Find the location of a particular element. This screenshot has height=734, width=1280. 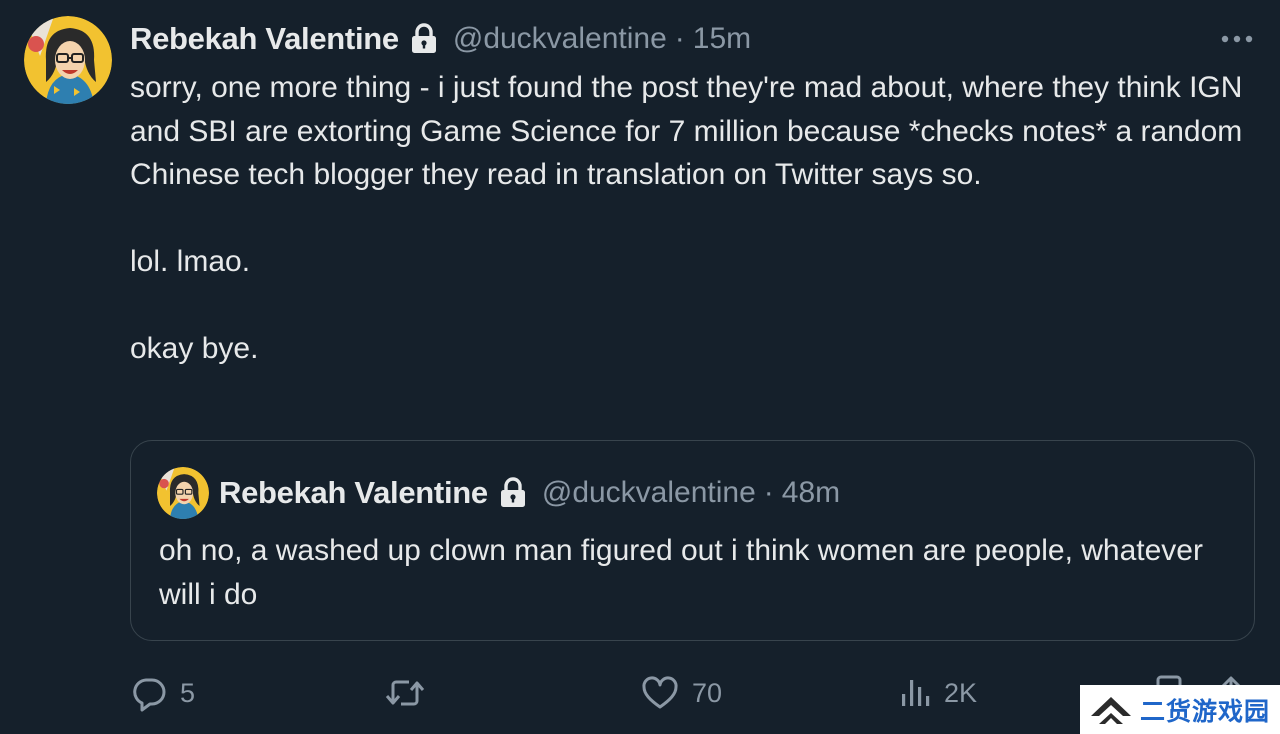

timestamp: 15m is located at coordinates (722, 39).